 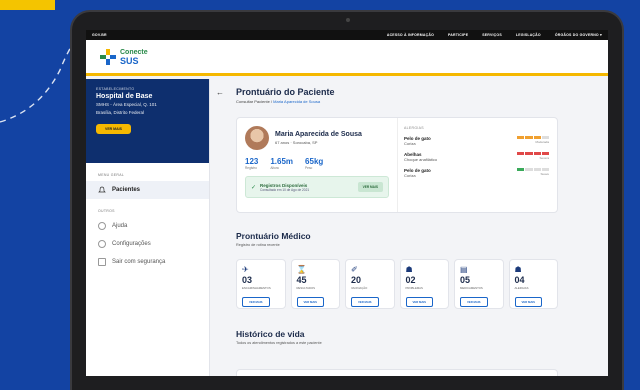 I want to click on menu-others-header: OUTROS, so click(x=106, y=211).